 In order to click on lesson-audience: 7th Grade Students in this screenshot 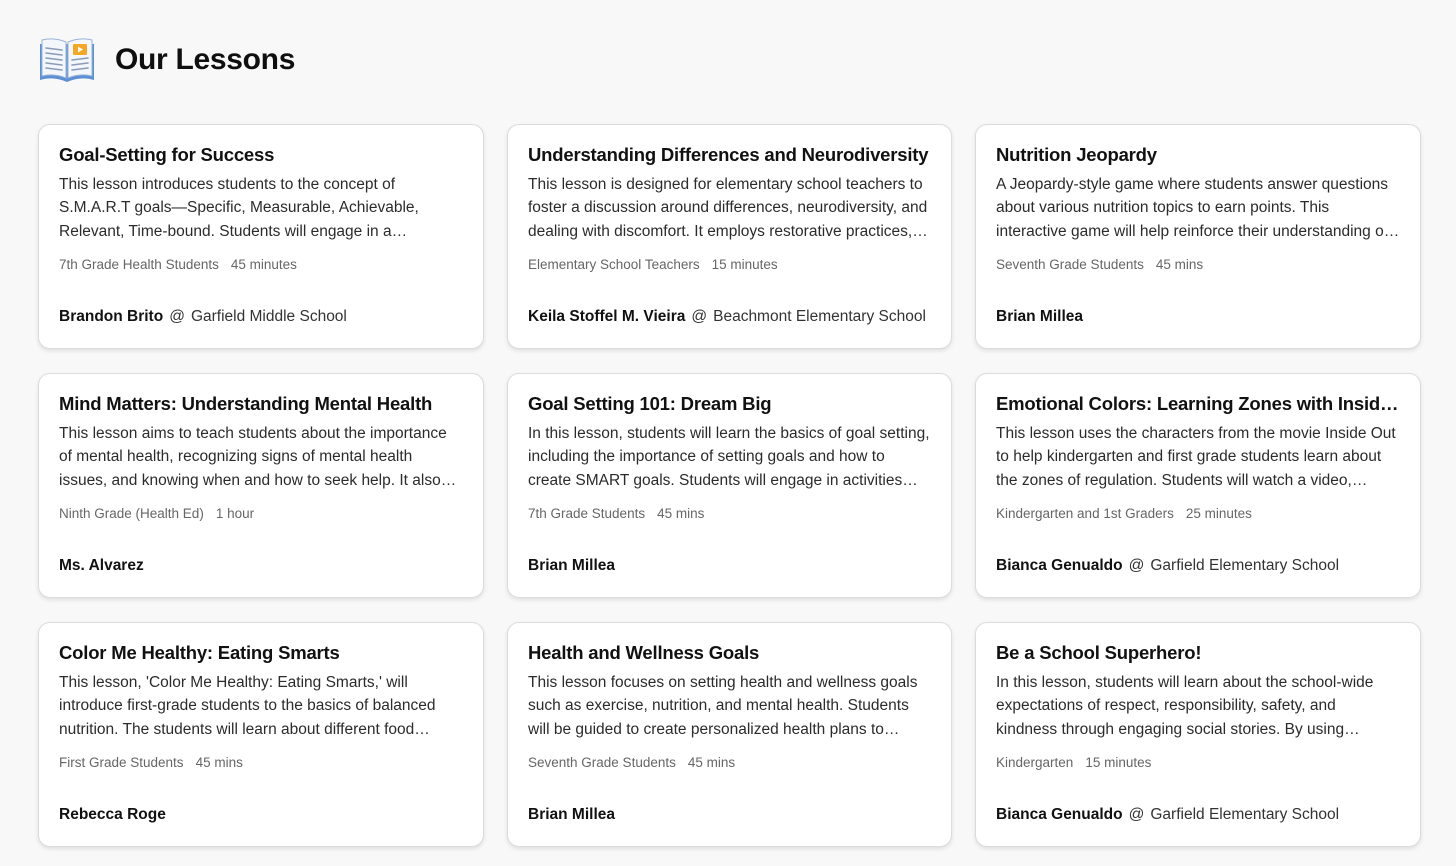, I will do `click(587, 513)`.